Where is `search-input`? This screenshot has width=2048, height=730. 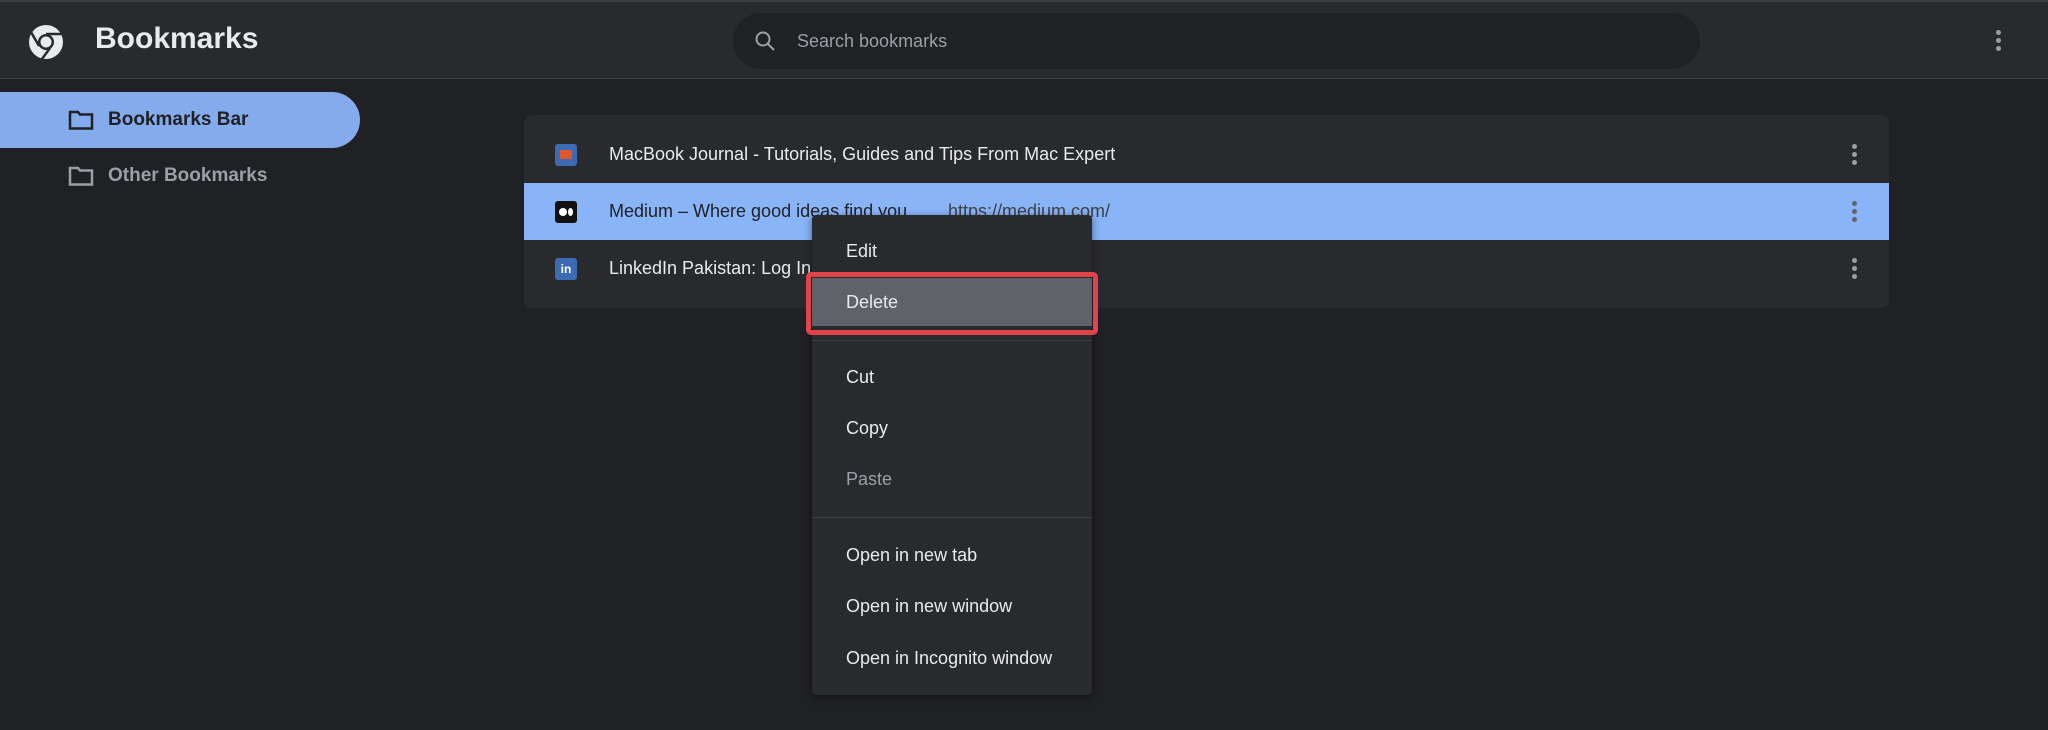
search-input is located at coordinates (1237, 41).